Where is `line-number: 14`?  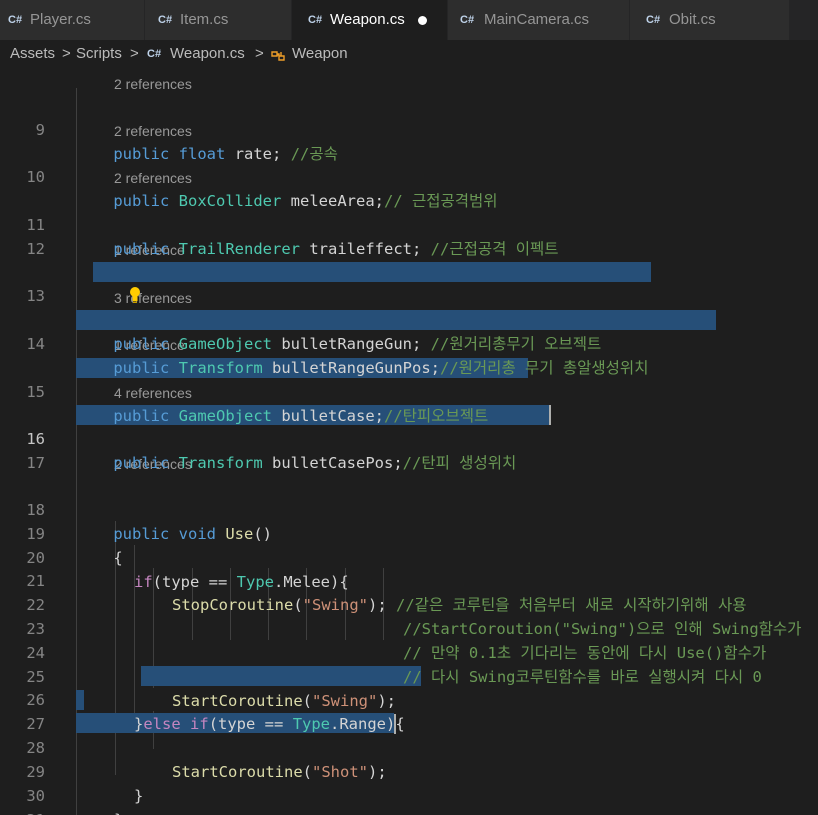
line-number: 14 is located at coordinates (35, 344).